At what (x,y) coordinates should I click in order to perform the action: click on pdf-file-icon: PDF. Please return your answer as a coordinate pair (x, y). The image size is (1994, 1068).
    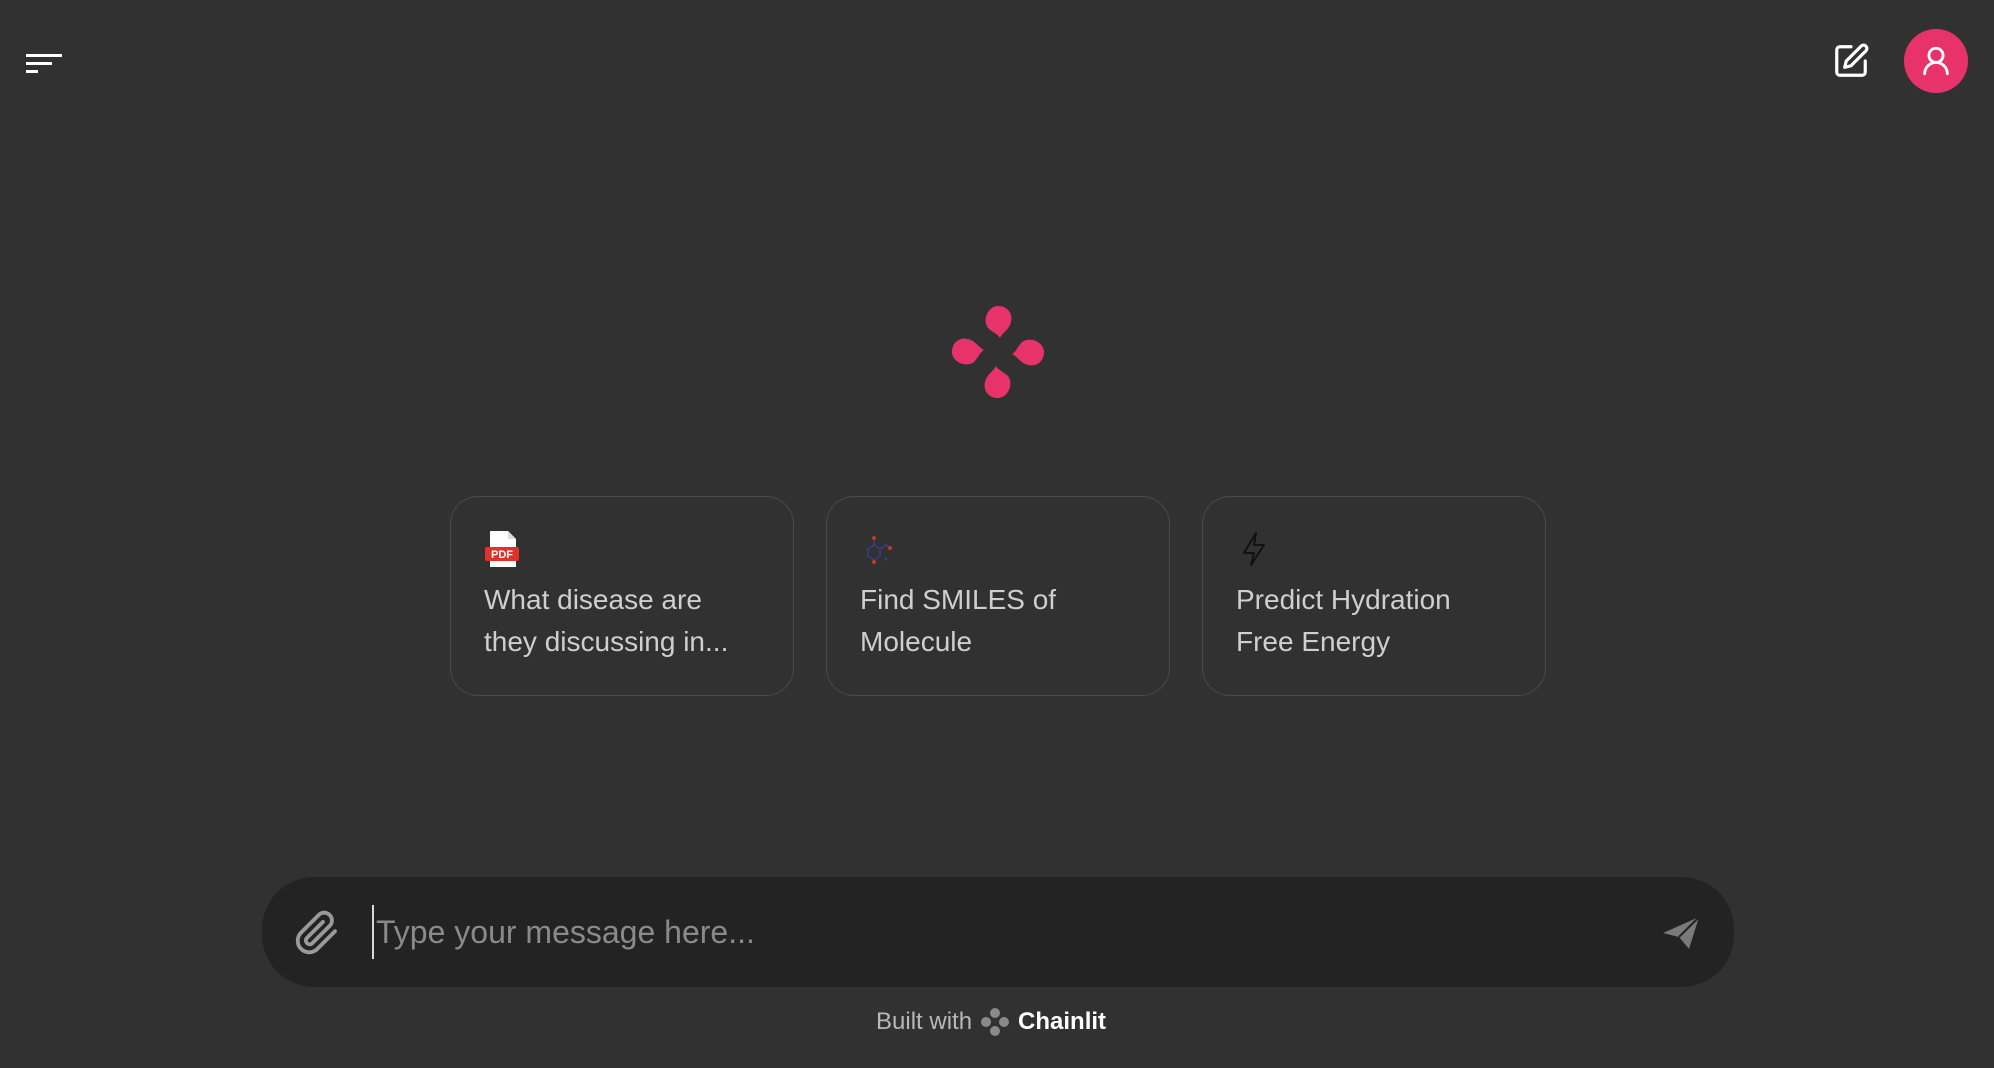
    Looking at the image, I should click on (502, 549).